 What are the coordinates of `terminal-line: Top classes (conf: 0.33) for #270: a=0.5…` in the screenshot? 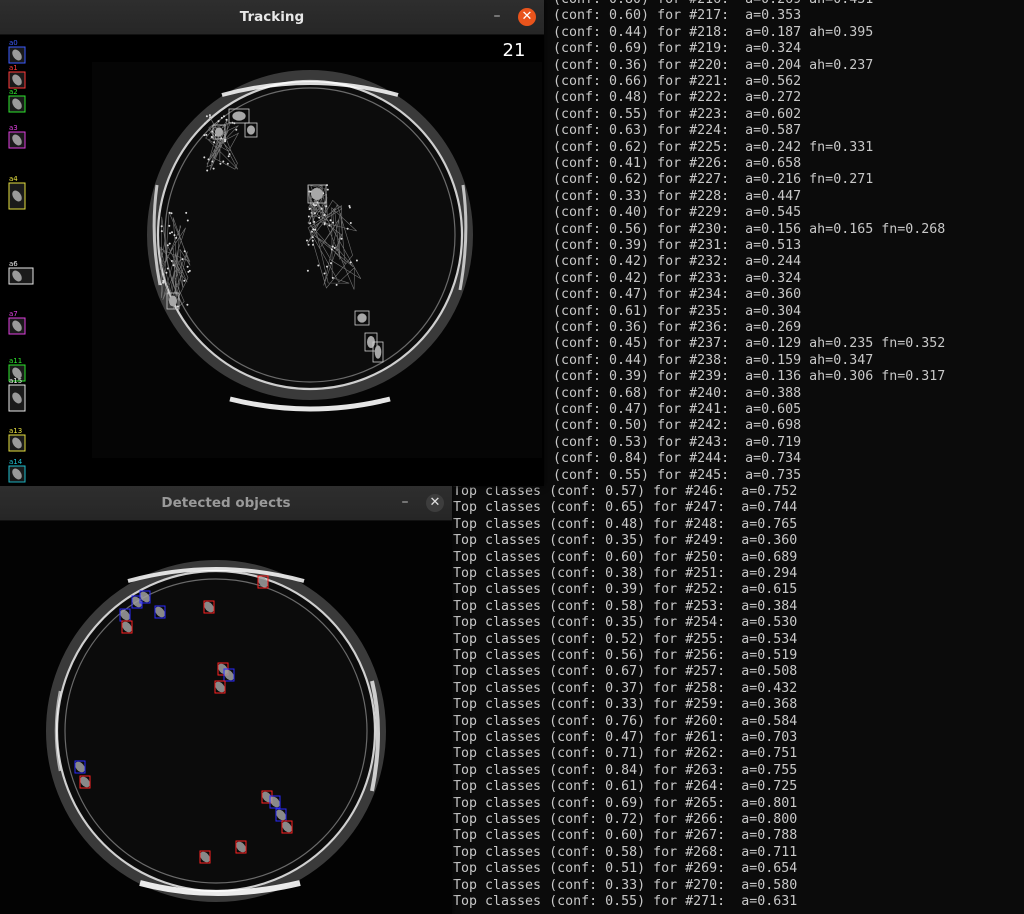 It's located at (625, 885).